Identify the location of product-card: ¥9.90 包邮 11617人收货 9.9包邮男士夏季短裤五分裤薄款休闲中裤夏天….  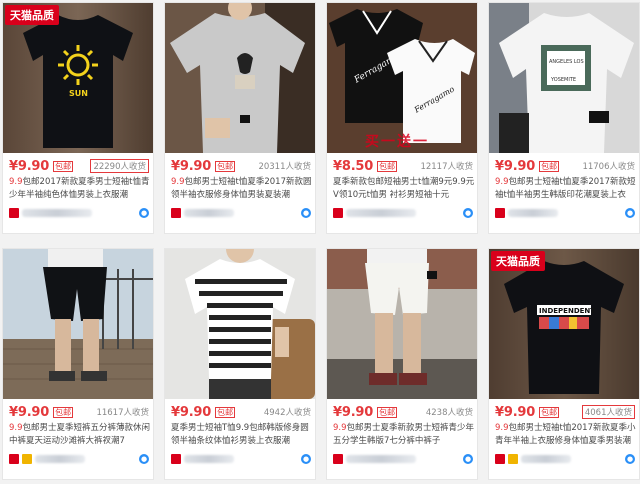
(78, 364).